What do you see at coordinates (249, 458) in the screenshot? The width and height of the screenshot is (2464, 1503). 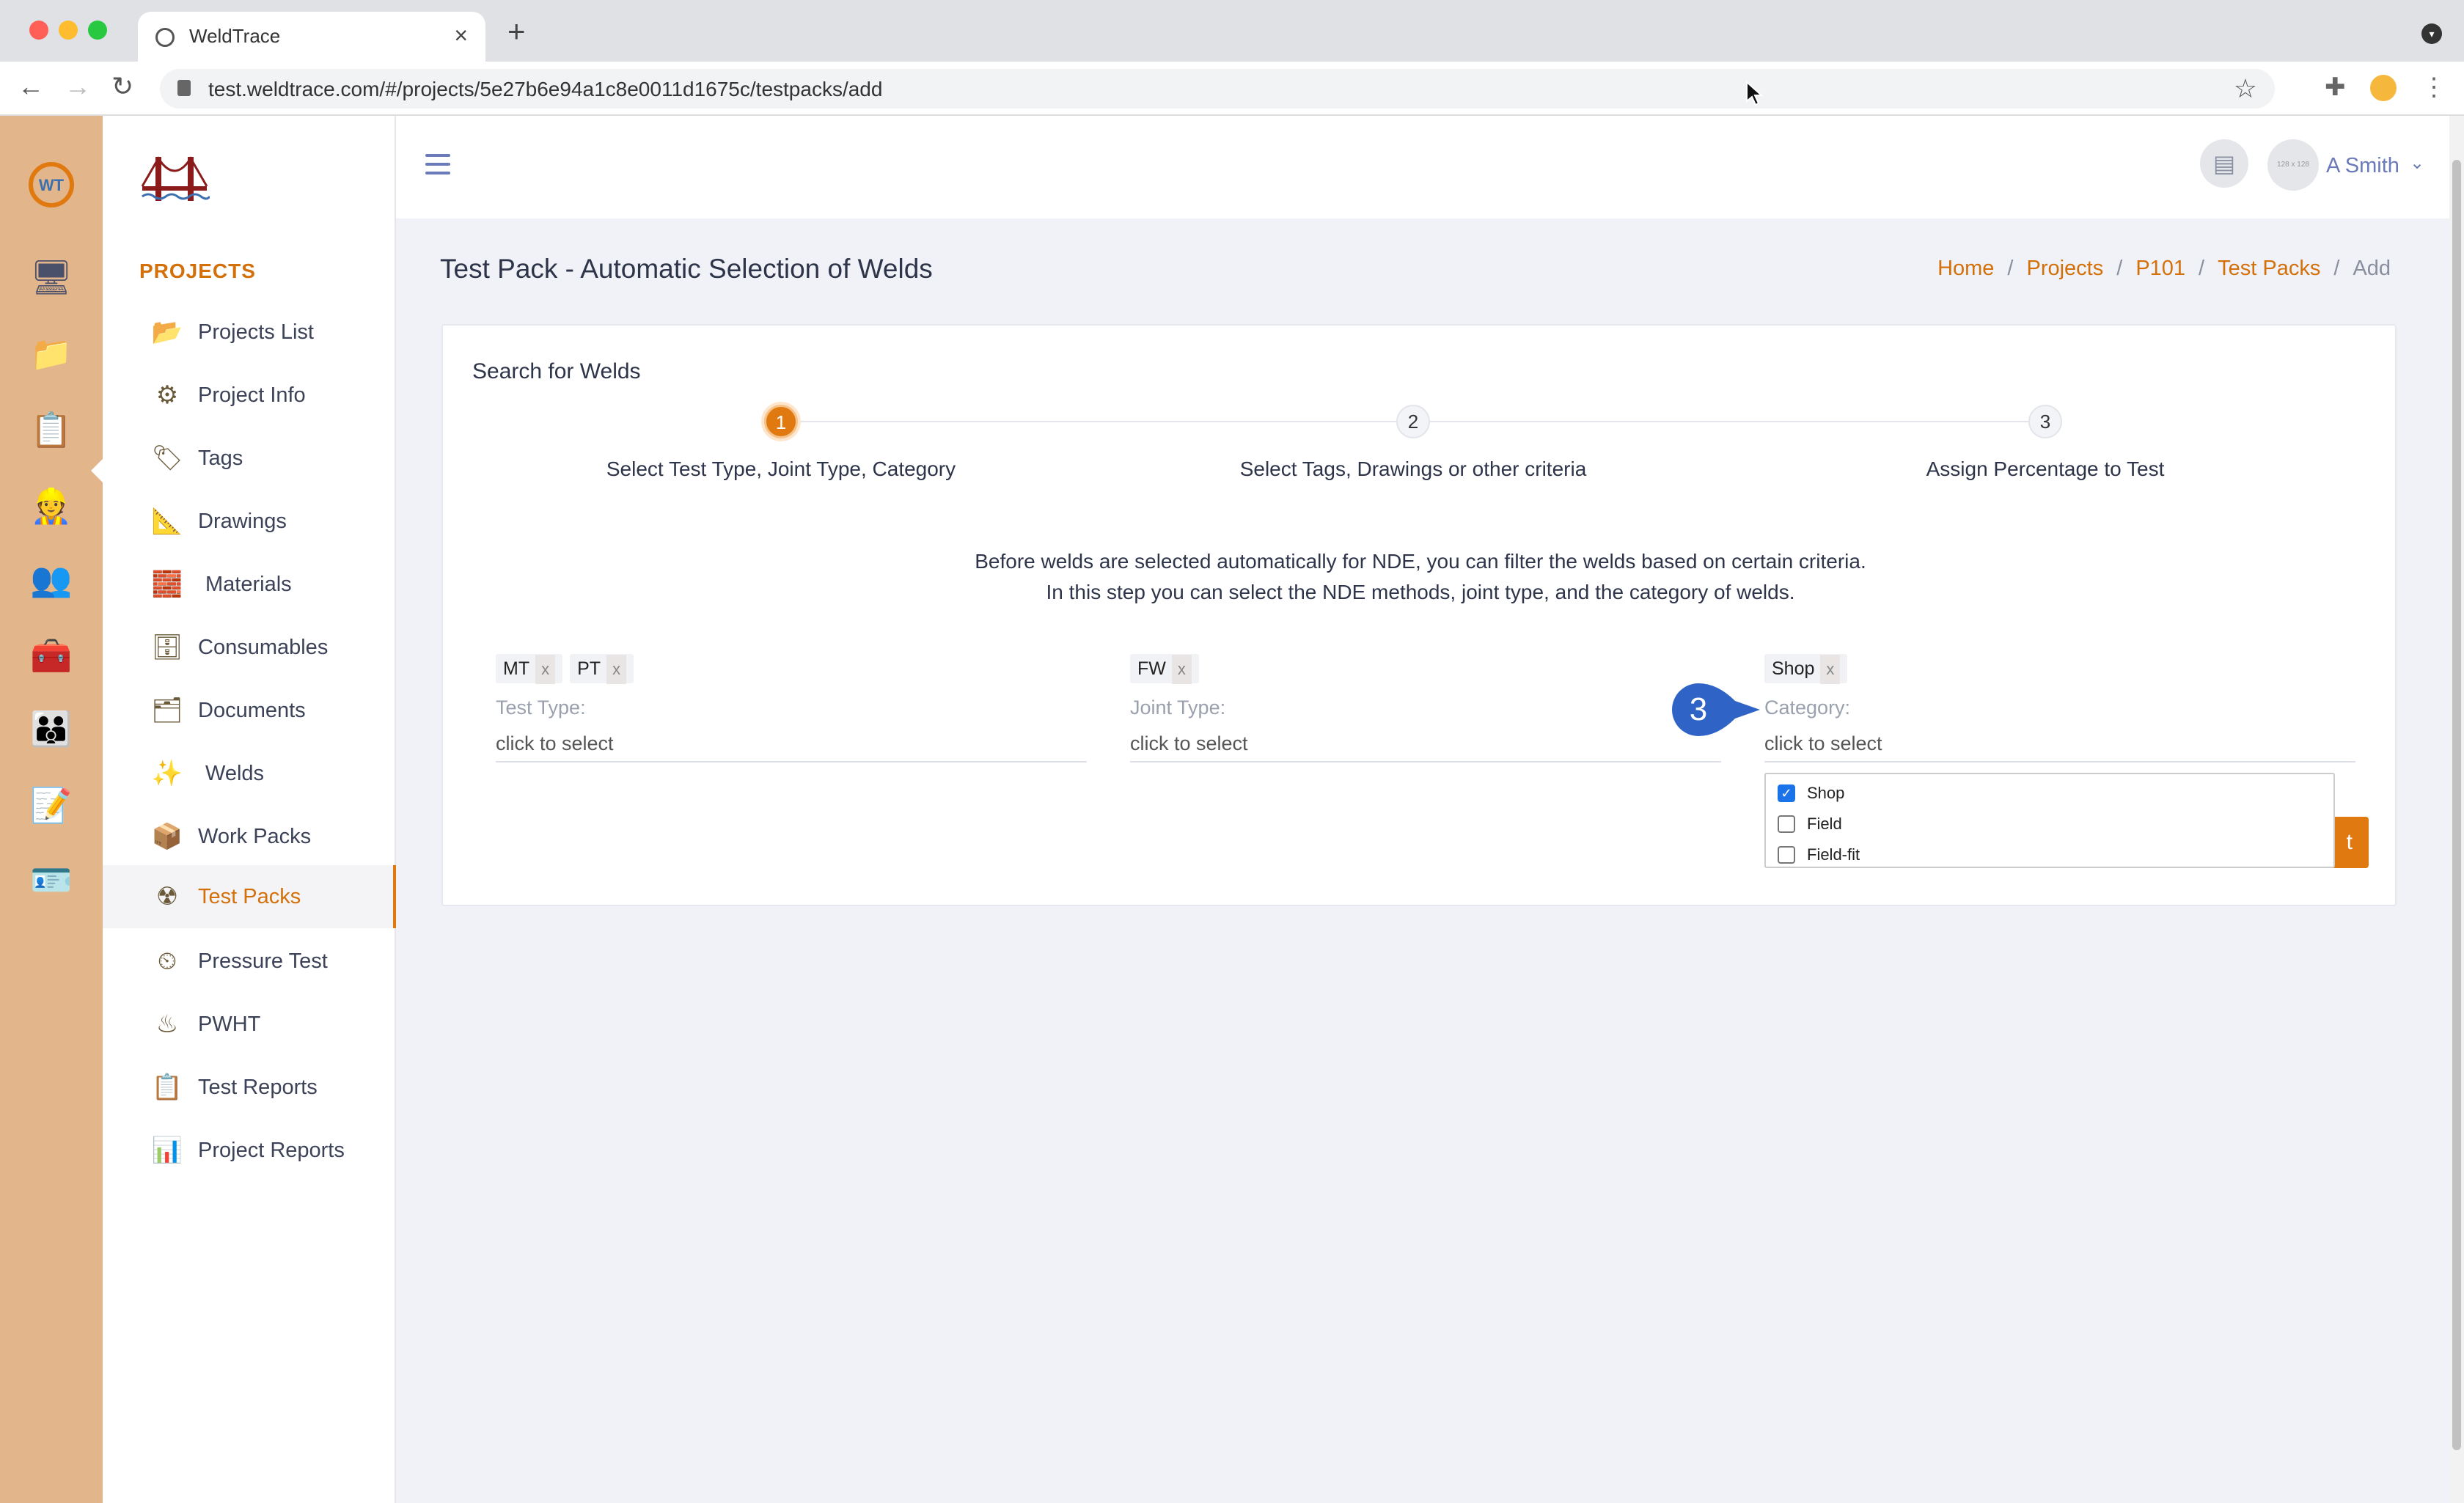 I see `sidebar-item-tags: 🏷 Tags` at bounding box center [249, 458].